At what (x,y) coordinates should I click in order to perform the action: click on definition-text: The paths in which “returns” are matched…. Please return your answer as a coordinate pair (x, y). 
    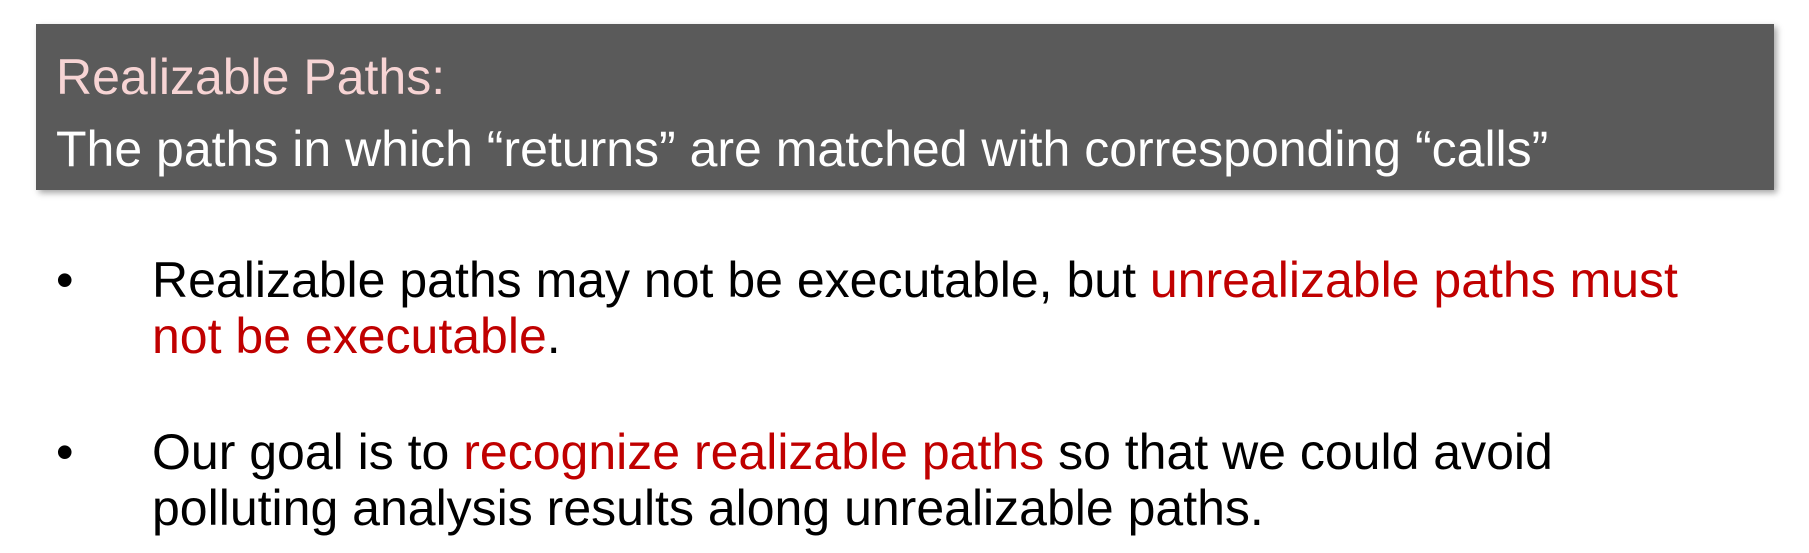
    Looking at the image, I should click on (802, 149).